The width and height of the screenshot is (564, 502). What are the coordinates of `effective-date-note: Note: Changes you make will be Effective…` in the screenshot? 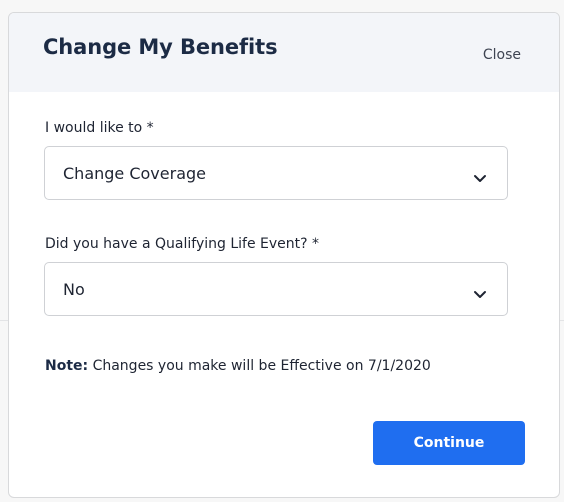 It's located at (238, 366).